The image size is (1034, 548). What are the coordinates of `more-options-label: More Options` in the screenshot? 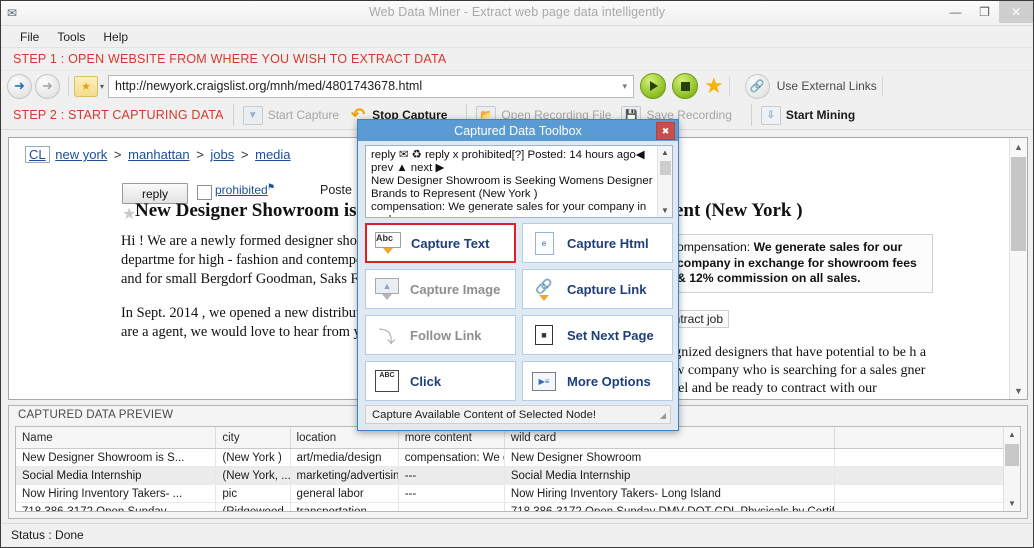 It's located at (609, 381).